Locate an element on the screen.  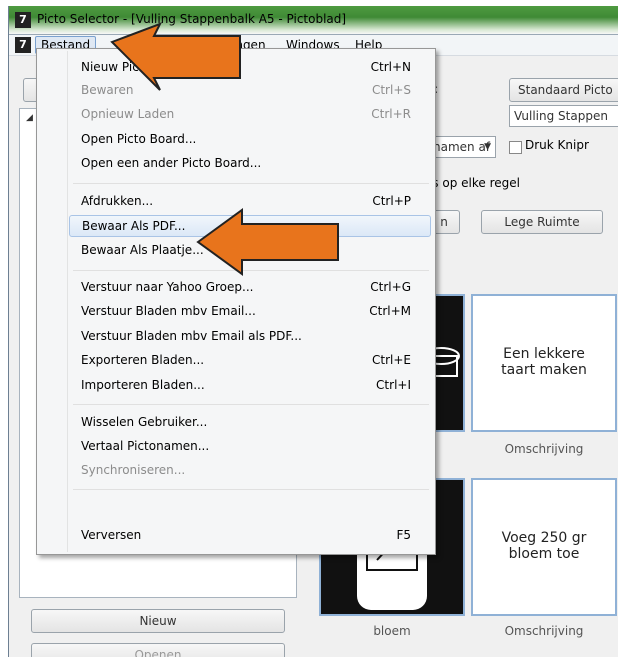
sheet-name-field: Vulling Stappen is located at coordinates (563, 116).